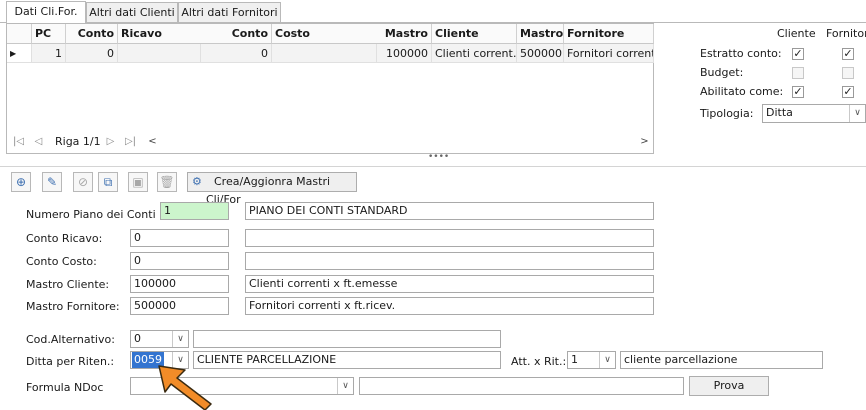 The width and height of the screenshot is (866, 410). What do you see at coordinates (324, 53) in the screenshot?
I see `table-cell-costo` at bounding box center [324, 53].